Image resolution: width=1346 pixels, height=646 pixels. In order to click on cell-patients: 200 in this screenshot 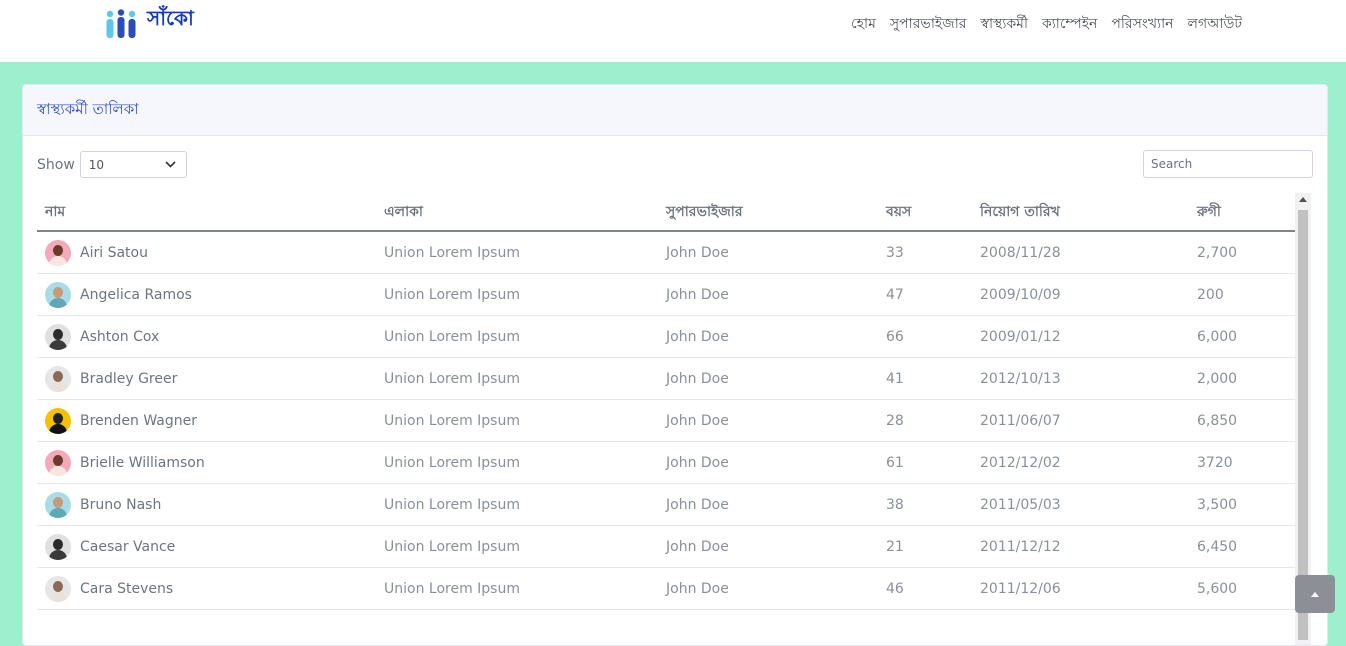, I will do `click(1242, 294)`.